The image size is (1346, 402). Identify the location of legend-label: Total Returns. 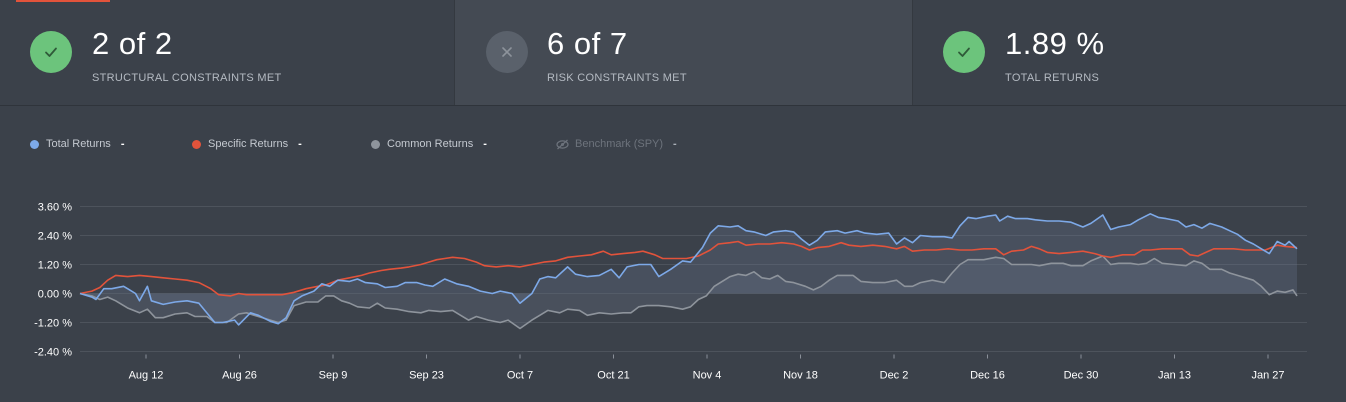
(78, 144).